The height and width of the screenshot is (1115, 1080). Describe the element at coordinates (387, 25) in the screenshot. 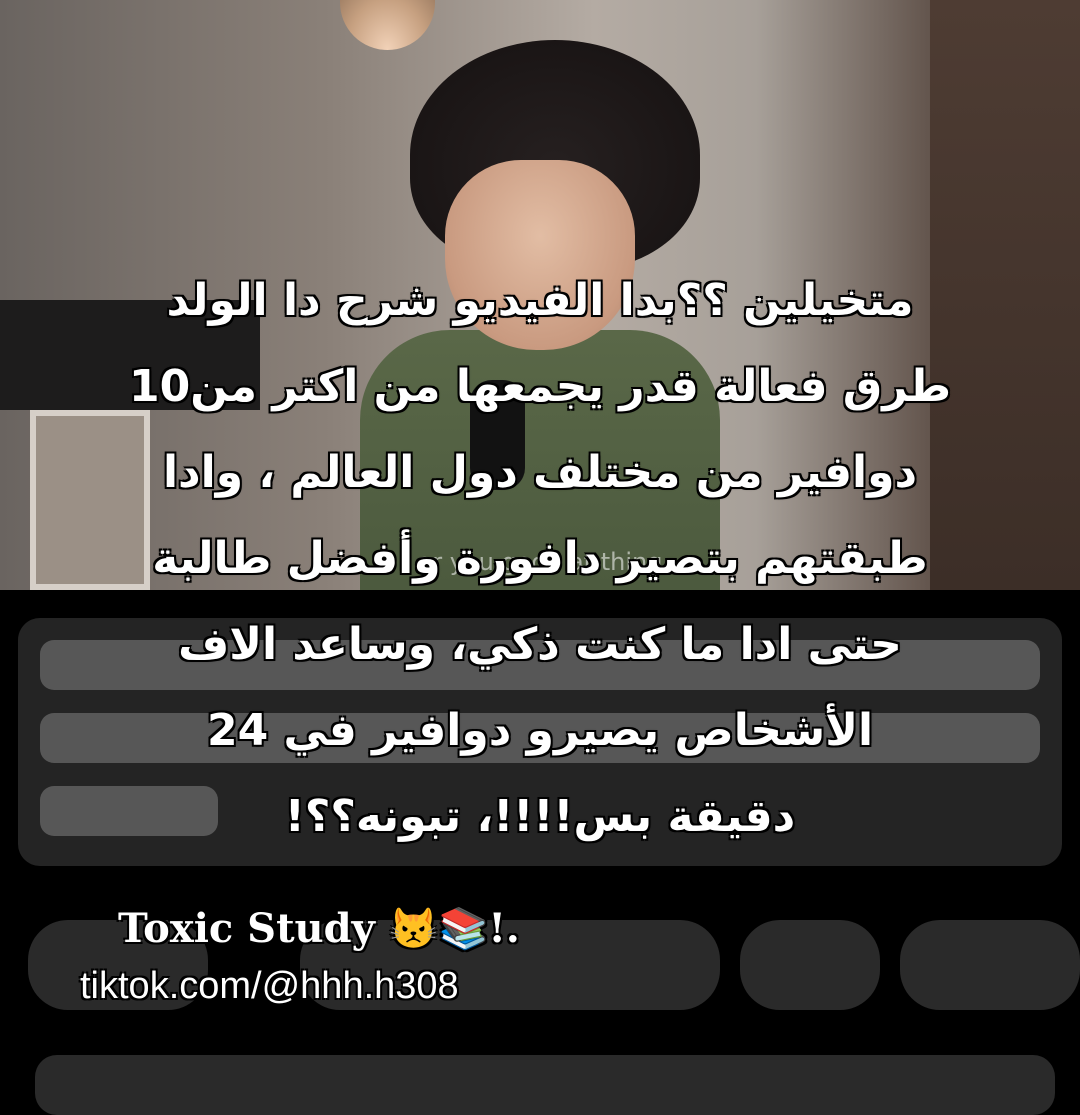

I see `ceiling-lamp` at that location.